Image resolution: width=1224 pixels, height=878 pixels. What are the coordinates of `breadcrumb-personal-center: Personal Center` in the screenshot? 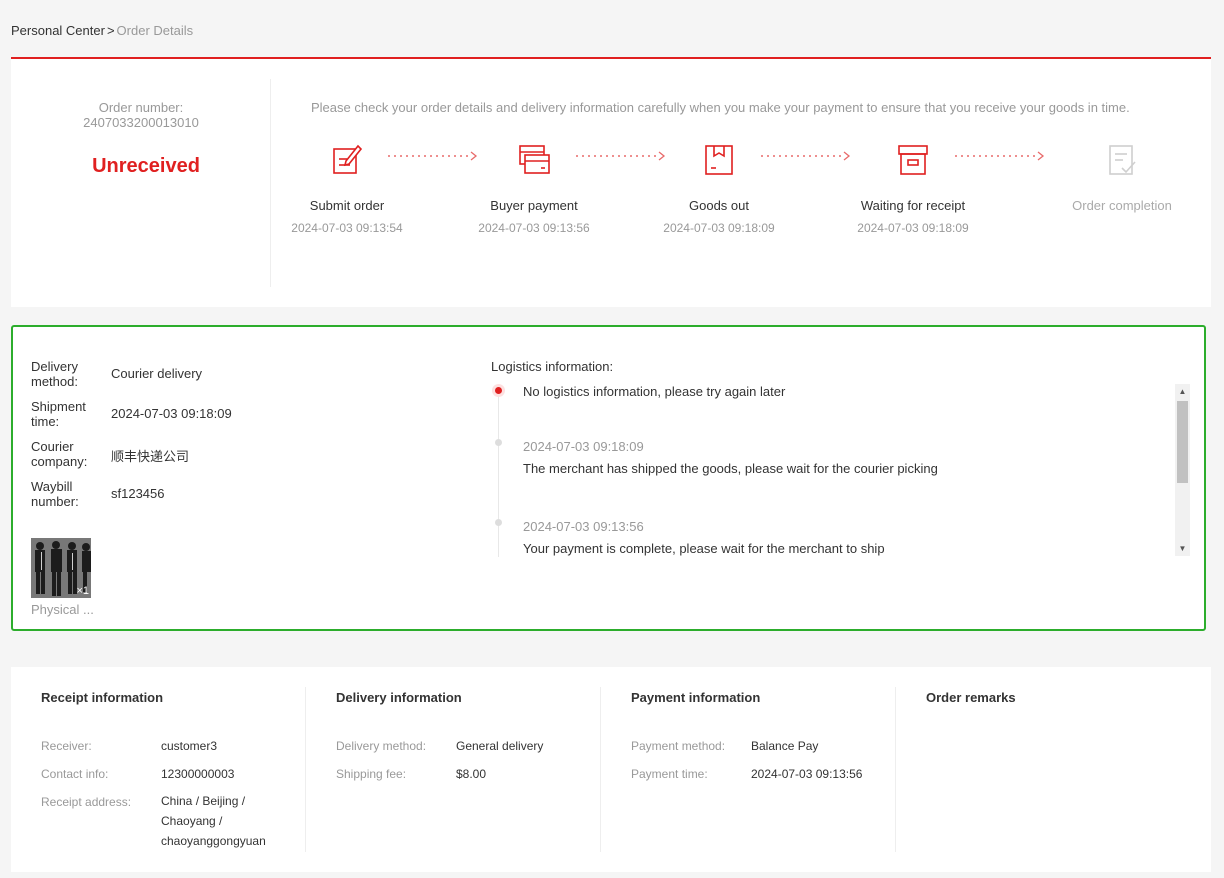 It's located at (58, 30).